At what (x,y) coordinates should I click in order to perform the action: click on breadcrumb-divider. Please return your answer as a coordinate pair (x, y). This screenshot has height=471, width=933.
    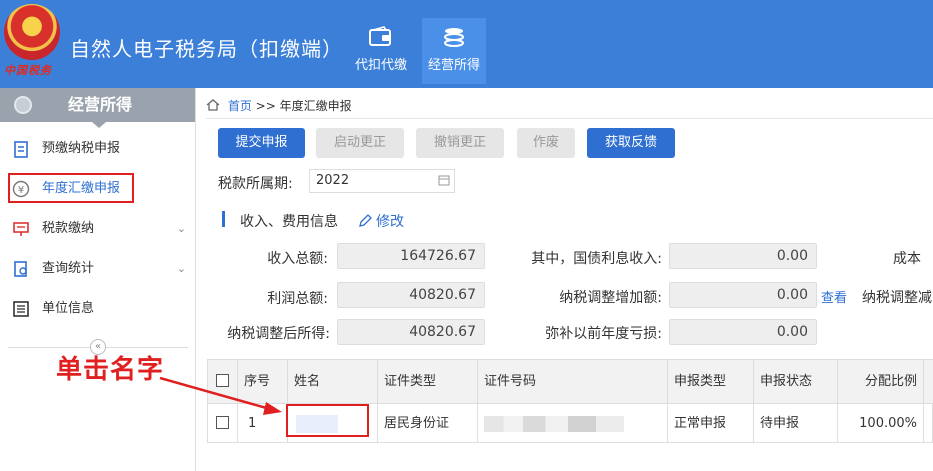
    Looking at the image, I should click on (569, 118).